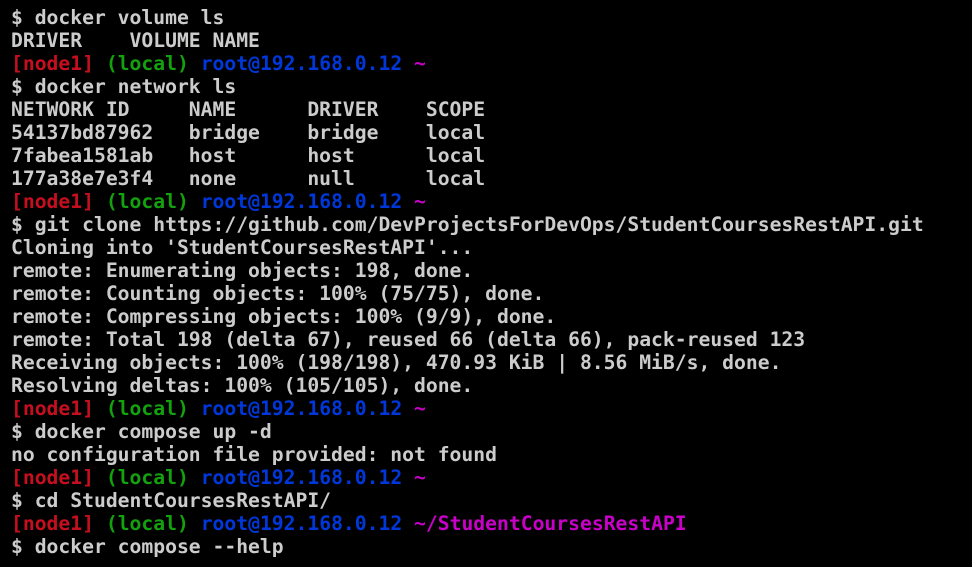 The width and height of the screenshot is (972, 567). Describe the element at coordinates (118, 17) in the screenshot. I see `command-line: $ docker volume ls` at that location.